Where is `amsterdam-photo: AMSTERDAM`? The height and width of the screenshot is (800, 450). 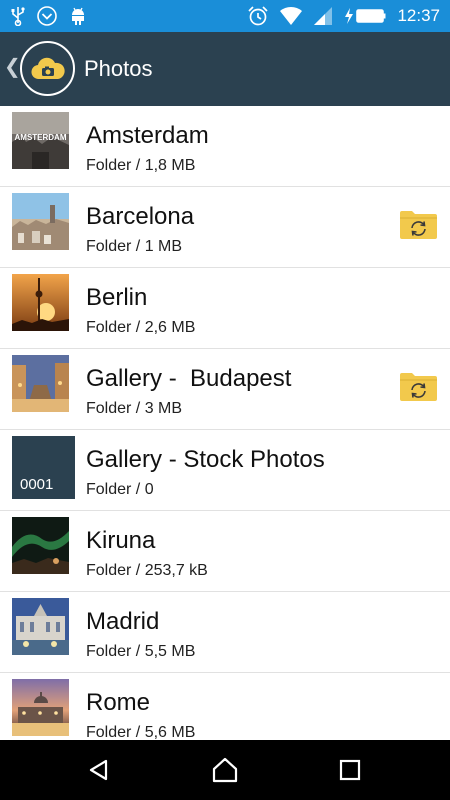
amsterdam-photo: AMSTERDAM is located at coordinates (40, 140).